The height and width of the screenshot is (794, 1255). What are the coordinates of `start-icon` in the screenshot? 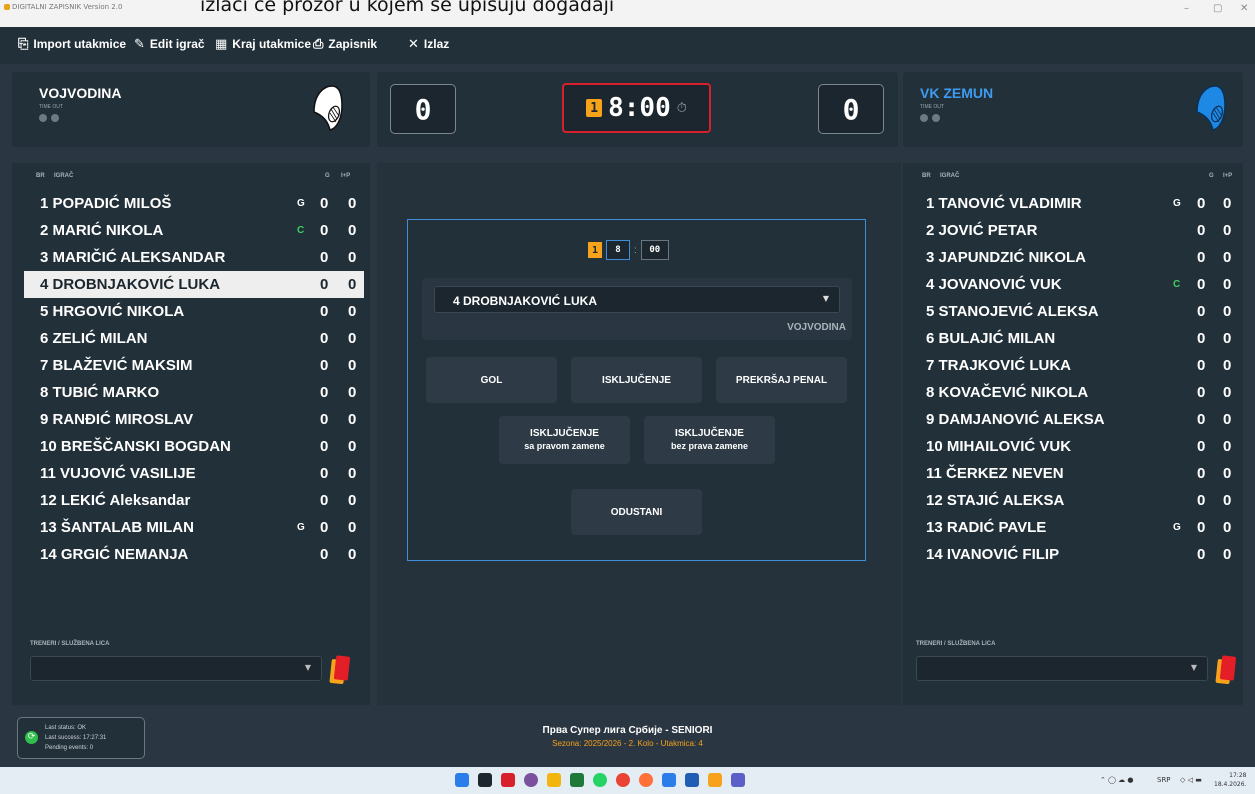 It's located at (462, 780).